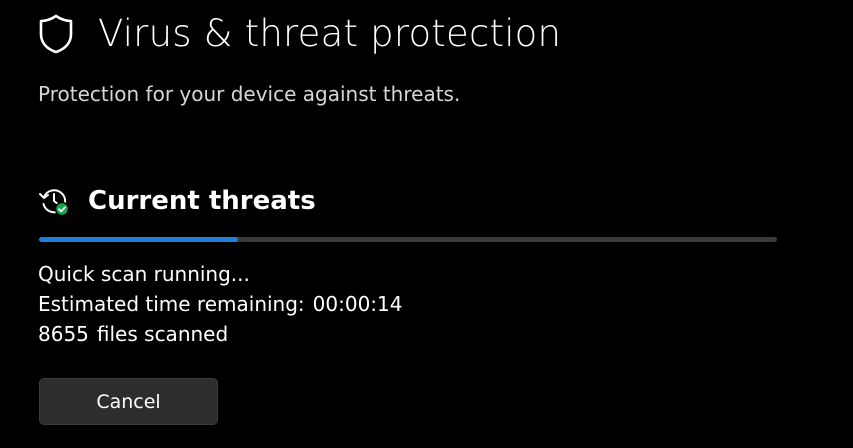  What do you see at coordinates (139, 239) in the screenshot?
I see `scan-progress-fill` at bounding box center [139, 239].